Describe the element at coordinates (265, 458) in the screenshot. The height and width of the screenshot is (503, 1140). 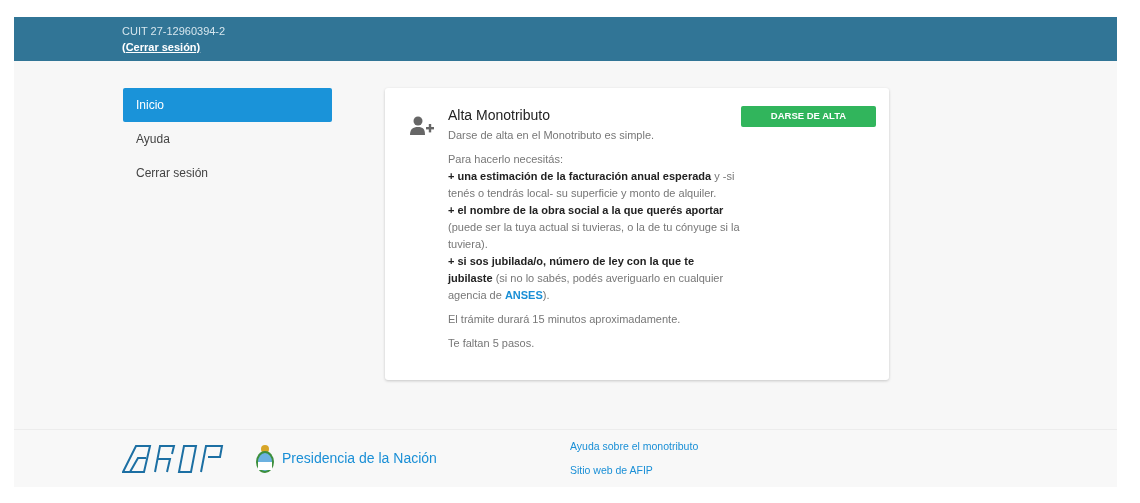
I see `coat-of-arms-icon` at that location.